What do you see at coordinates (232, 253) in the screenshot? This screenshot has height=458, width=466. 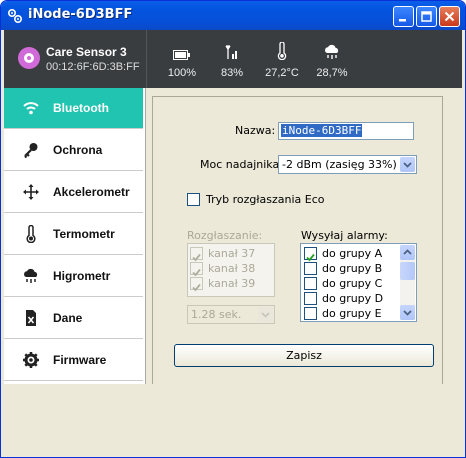 I see `channel-37-label: kanał 37` at bounding box center [232, 253].